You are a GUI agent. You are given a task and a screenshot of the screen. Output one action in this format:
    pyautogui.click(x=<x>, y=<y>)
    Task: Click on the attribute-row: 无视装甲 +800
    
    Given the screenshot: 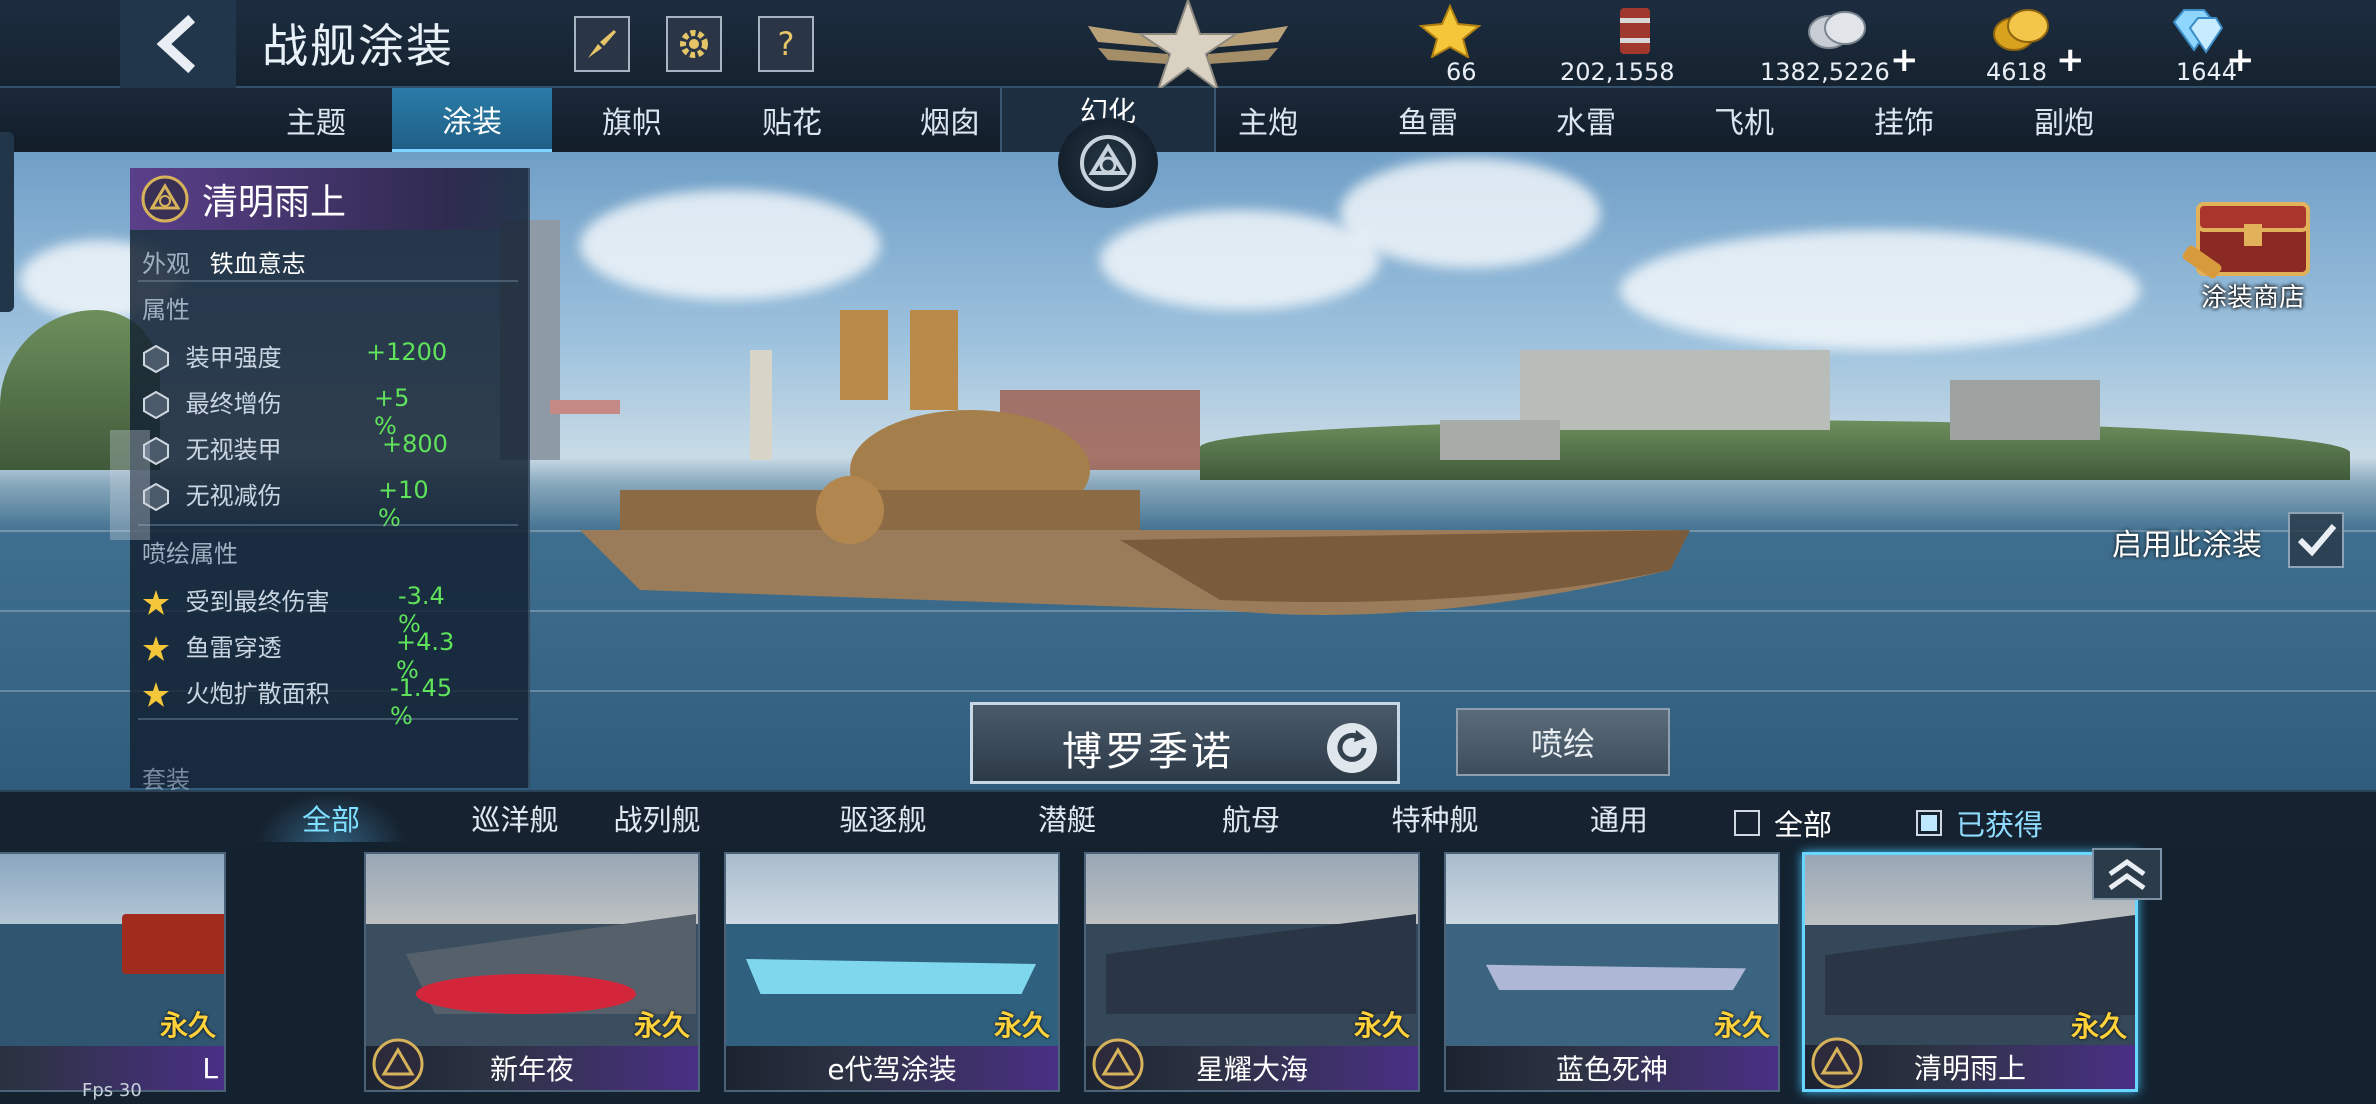 What is the action you would take?
    pyautogui.click(x=295, y=447)
    